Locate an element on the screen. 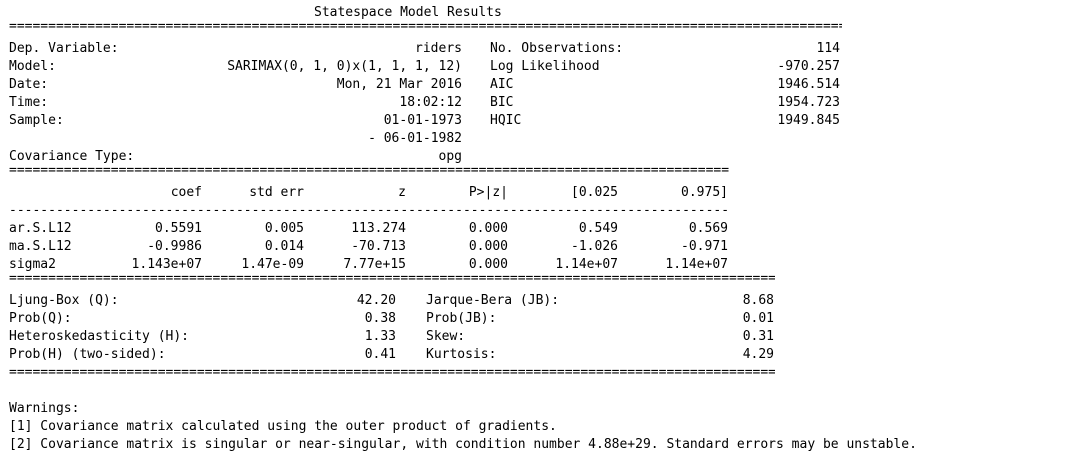 This screenshot has height=467, width=1084. row-coef: 0.5591 is located at coordinates (178, 228).